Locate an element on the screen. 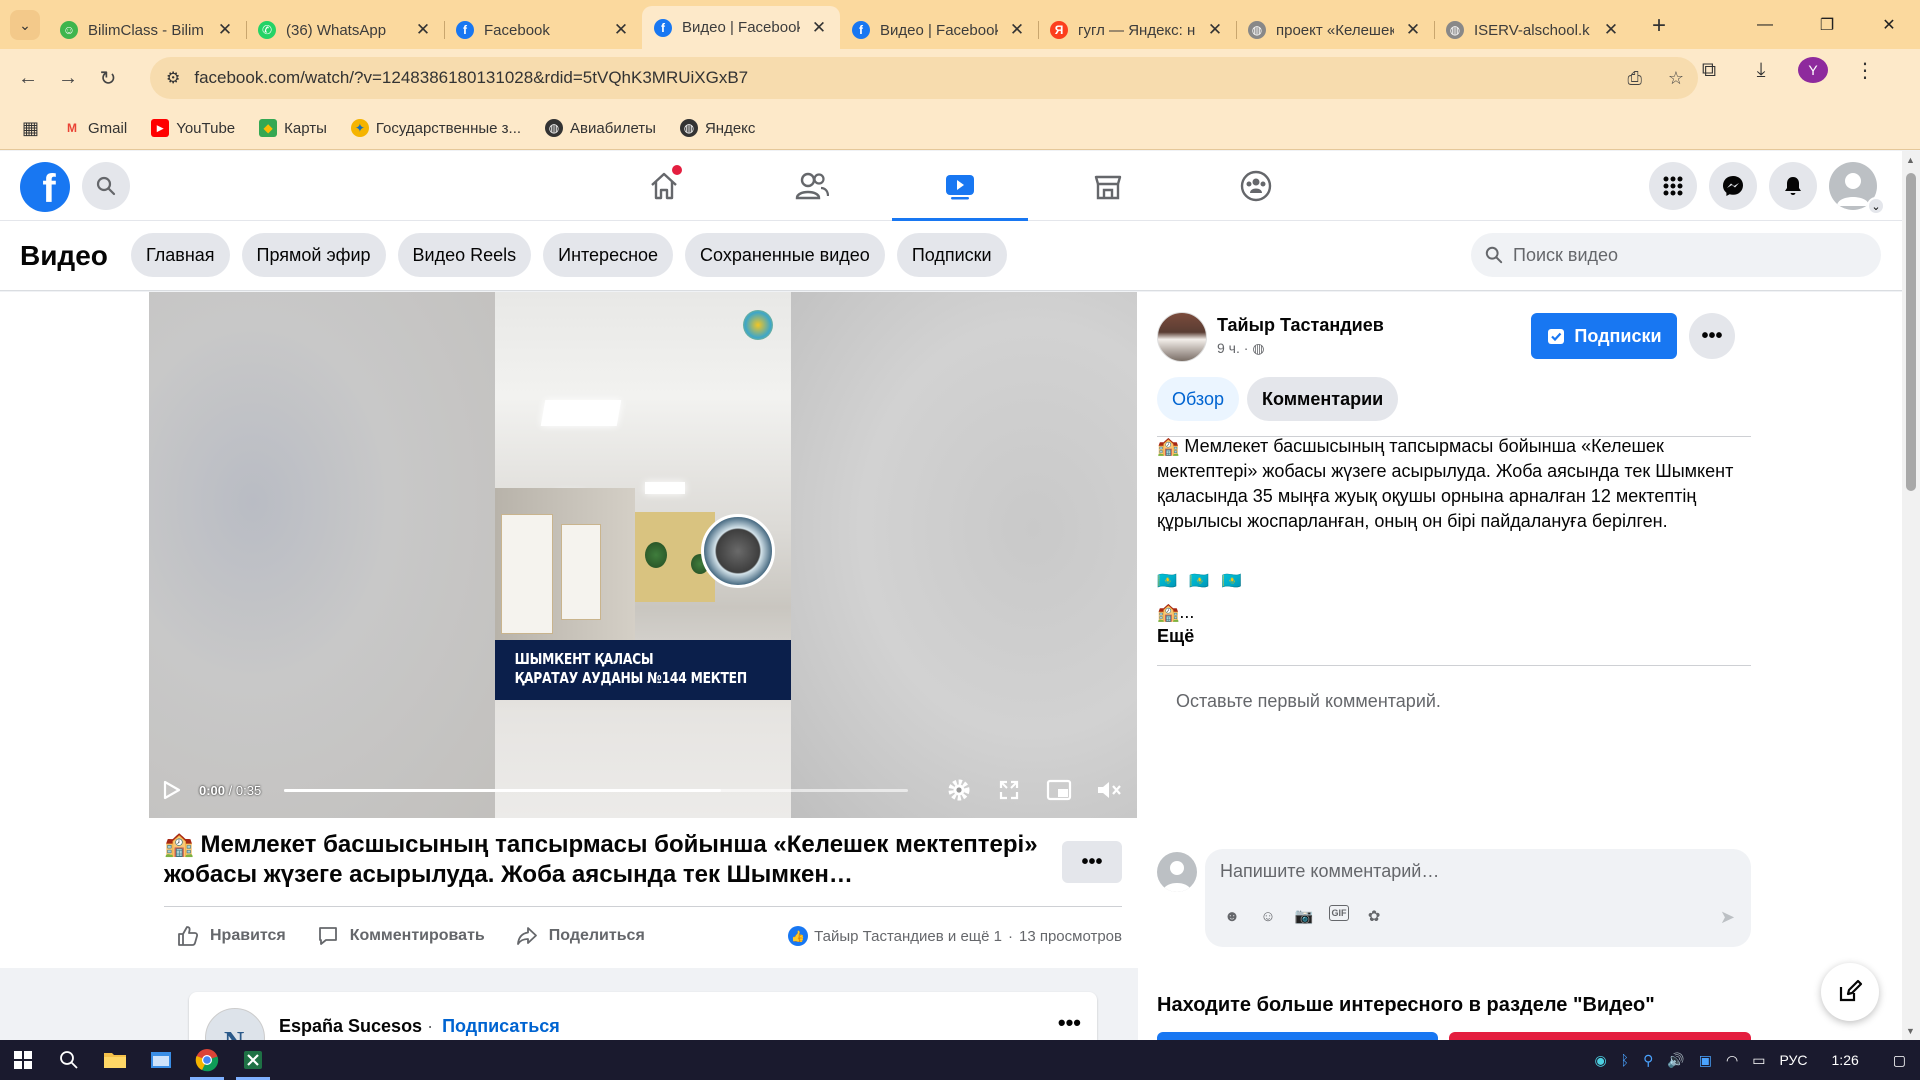 The width and height of the screenshot is (1920, 1080). scroll-thumb is located at coordinates (1911, 332).